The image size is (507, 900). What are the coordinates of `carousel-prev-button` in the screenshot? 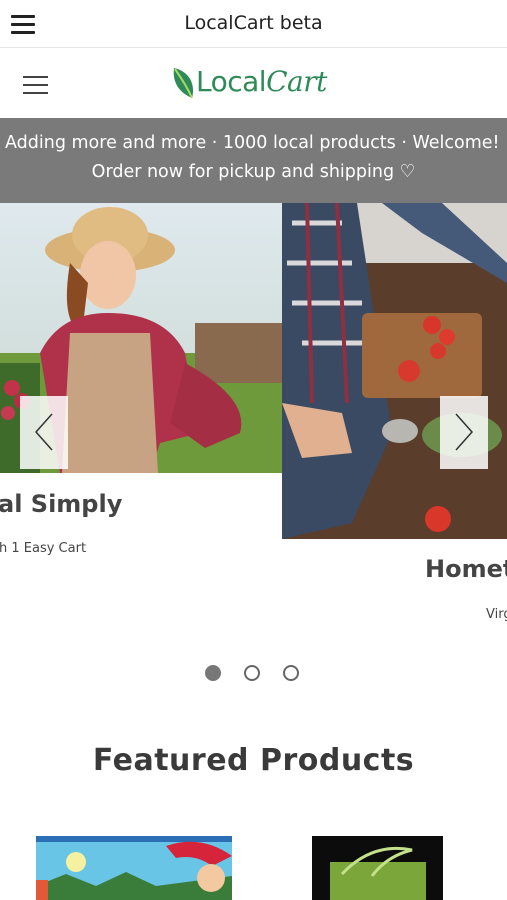 It's located at (44, 432).